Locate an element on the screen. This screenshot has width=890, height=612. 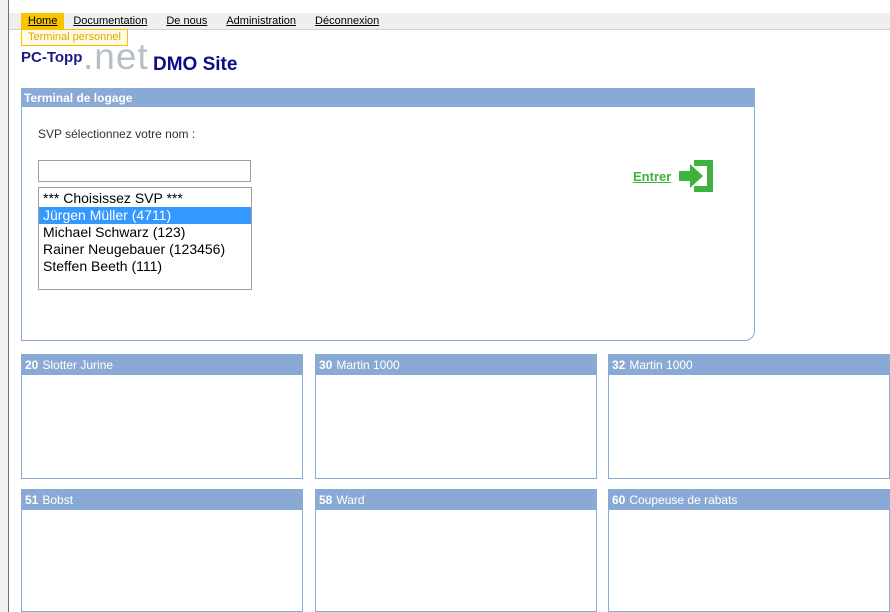
machine-tile: 58 Ward is located at coordinates (456, 550).